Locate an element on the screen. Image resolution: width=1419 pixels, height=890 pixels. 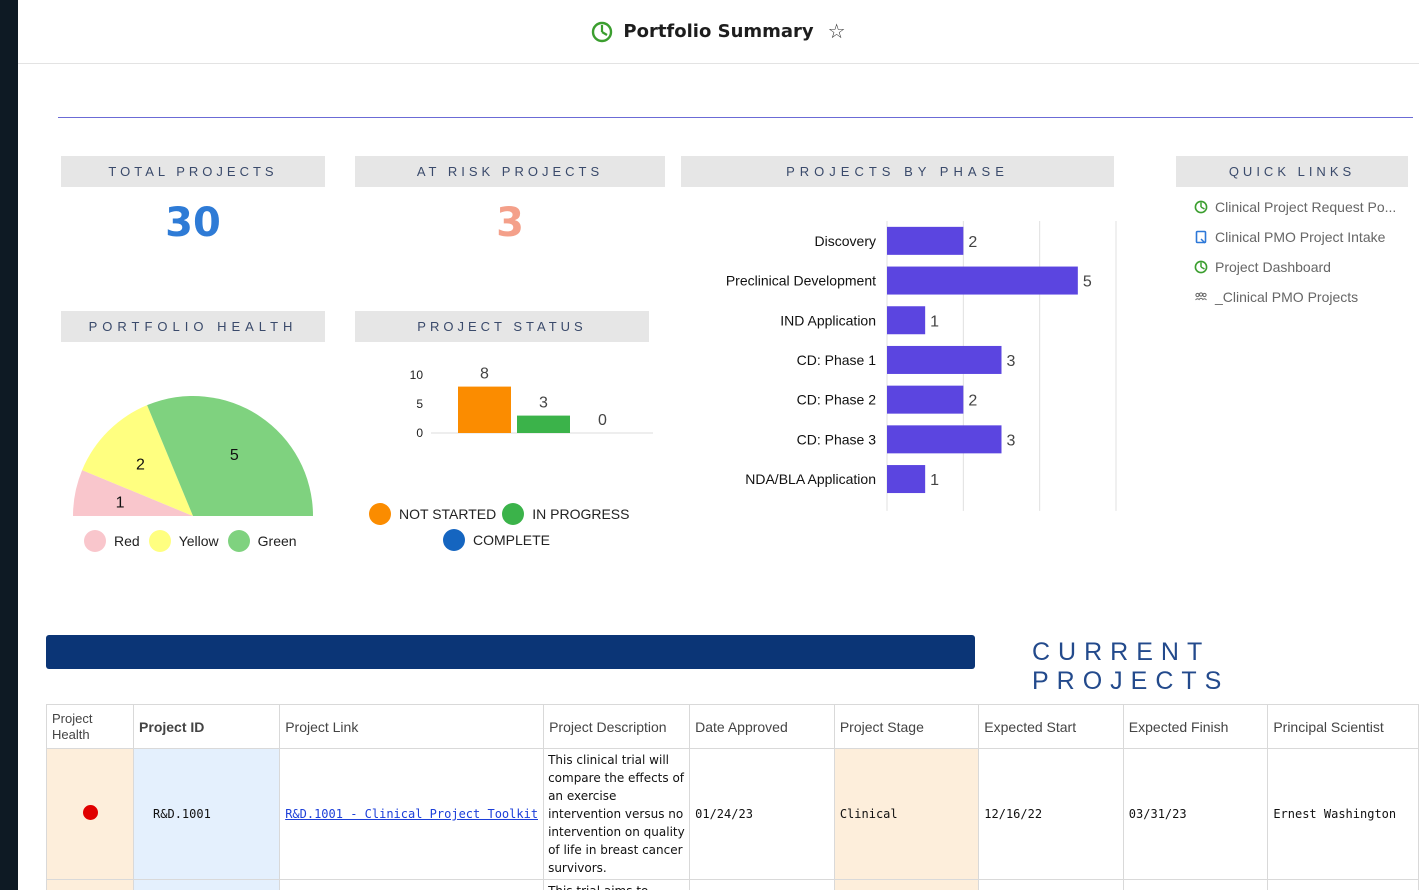
project-link-cell is located at coordinates (412, 884).